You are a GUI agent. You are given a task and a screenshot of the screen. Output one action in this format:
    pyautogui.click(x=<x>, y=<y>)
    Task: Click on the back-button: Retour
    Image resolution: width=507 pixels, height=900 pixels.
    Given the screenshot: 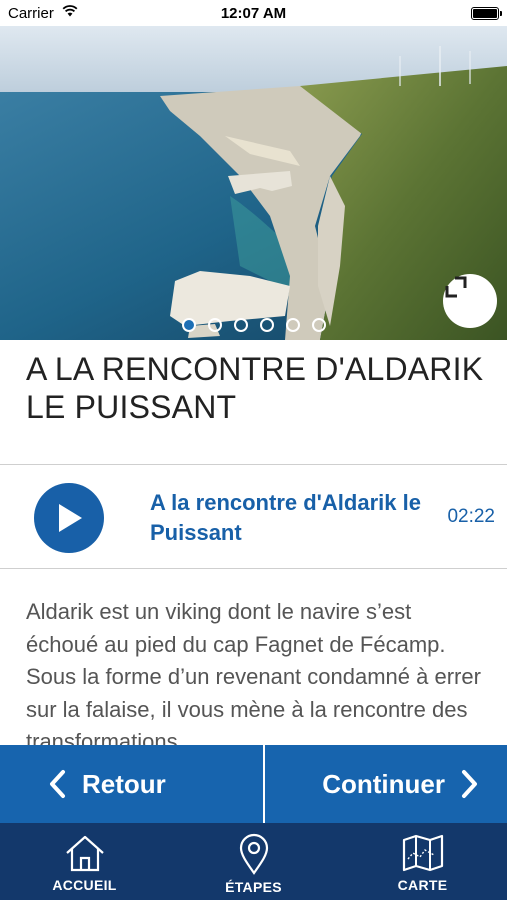 What is the action you would take?
    pyautogui.click(x=132, y=784)
    